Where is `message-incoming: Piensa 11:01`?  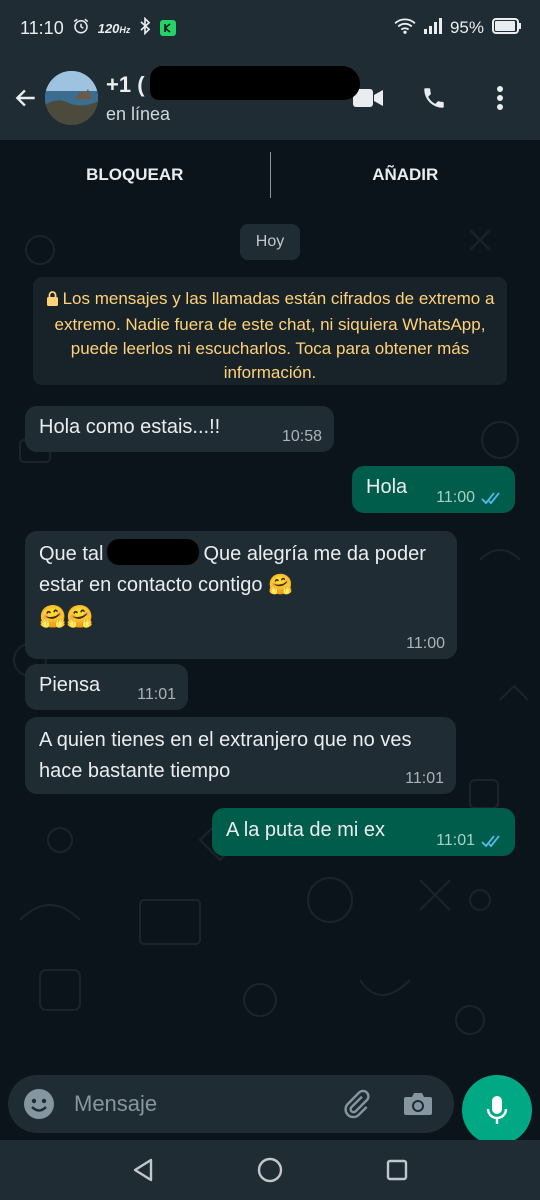 message-incoming: Piensa 11:01 is located at coordinates (106, 687).